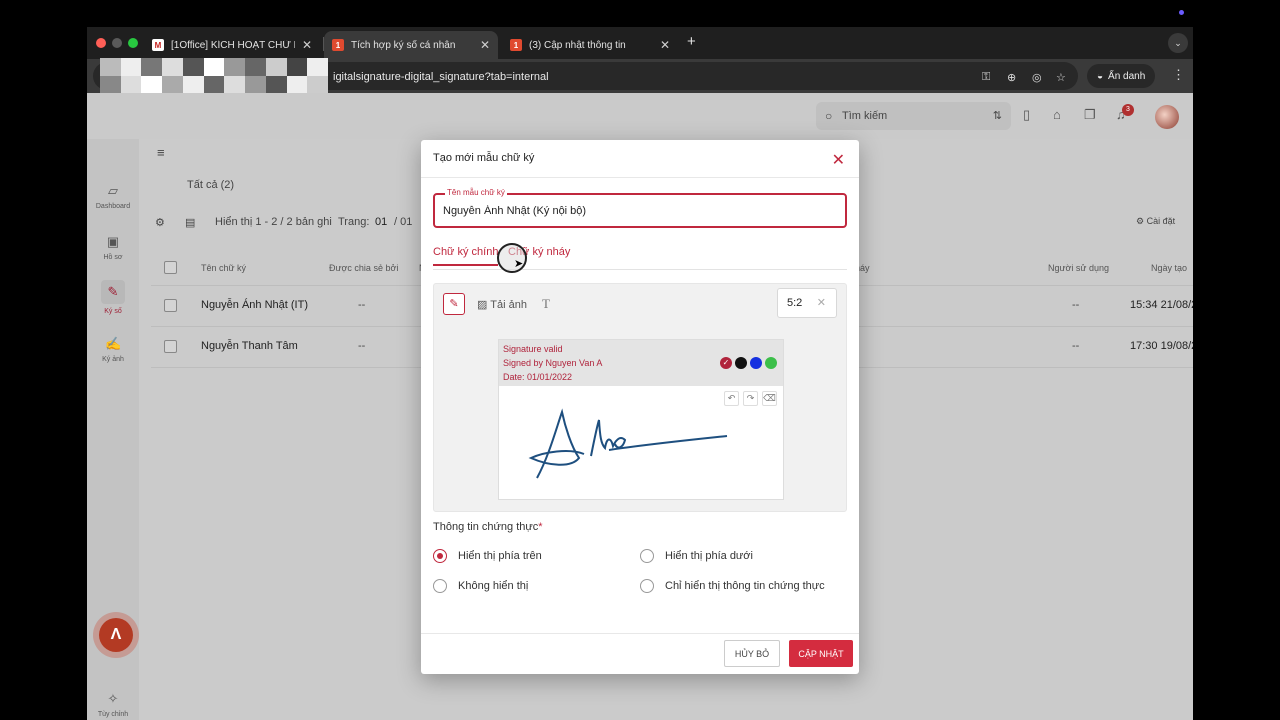  Describe the element at coordinates (1011, 77) in the screenshot. I see `zoom-icon: ⊕` at that location.